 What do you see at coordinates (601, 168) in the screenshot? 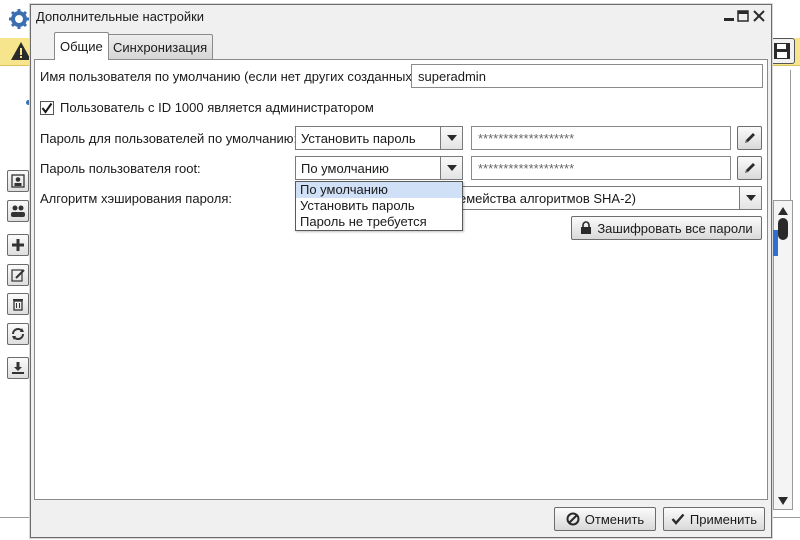
I see `root-password-input: *******************` at bounding box center [601, 168].